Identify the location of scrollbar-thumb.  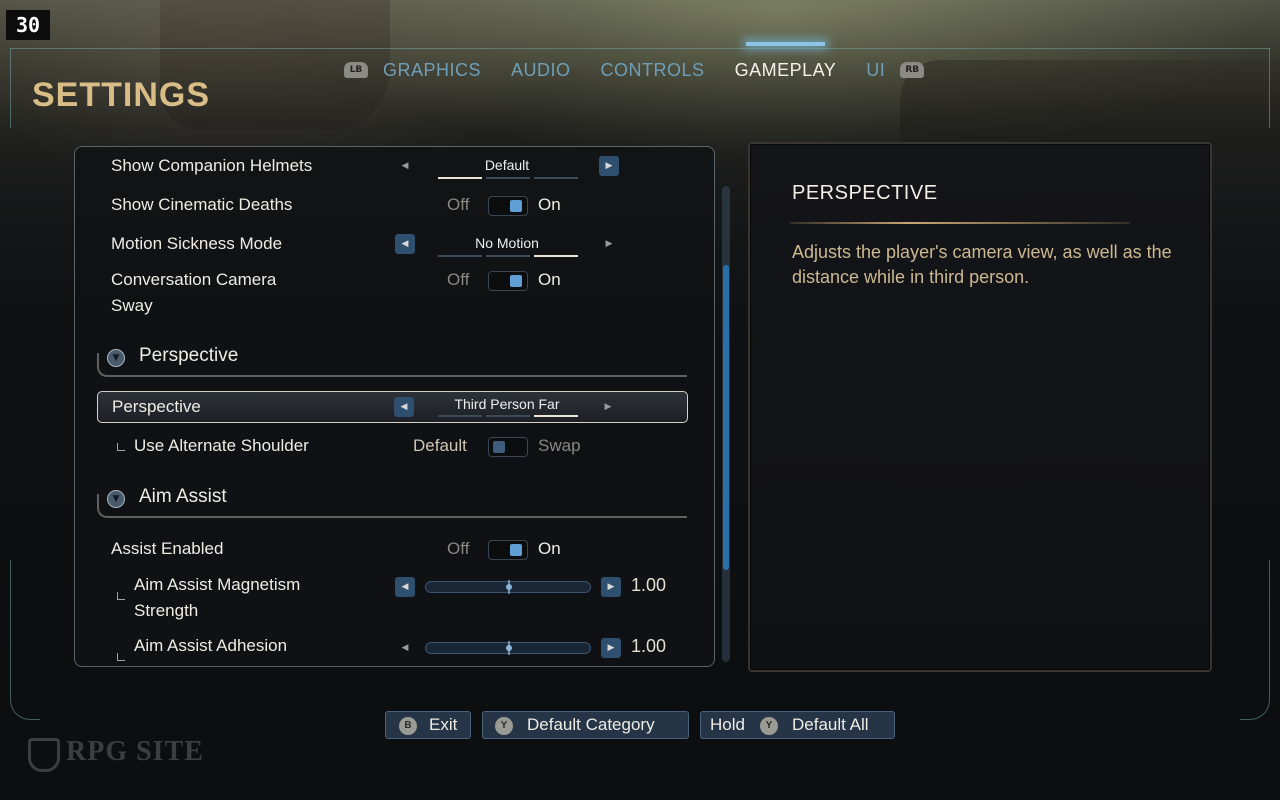
(726, 417).